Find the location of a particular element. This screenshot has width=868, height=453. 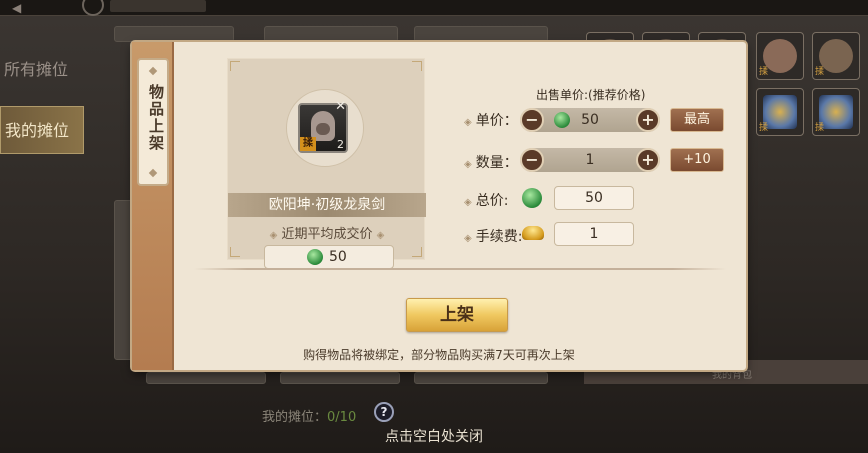

quantity-label: ◈ 数量： is located at coordinates (491, 163).